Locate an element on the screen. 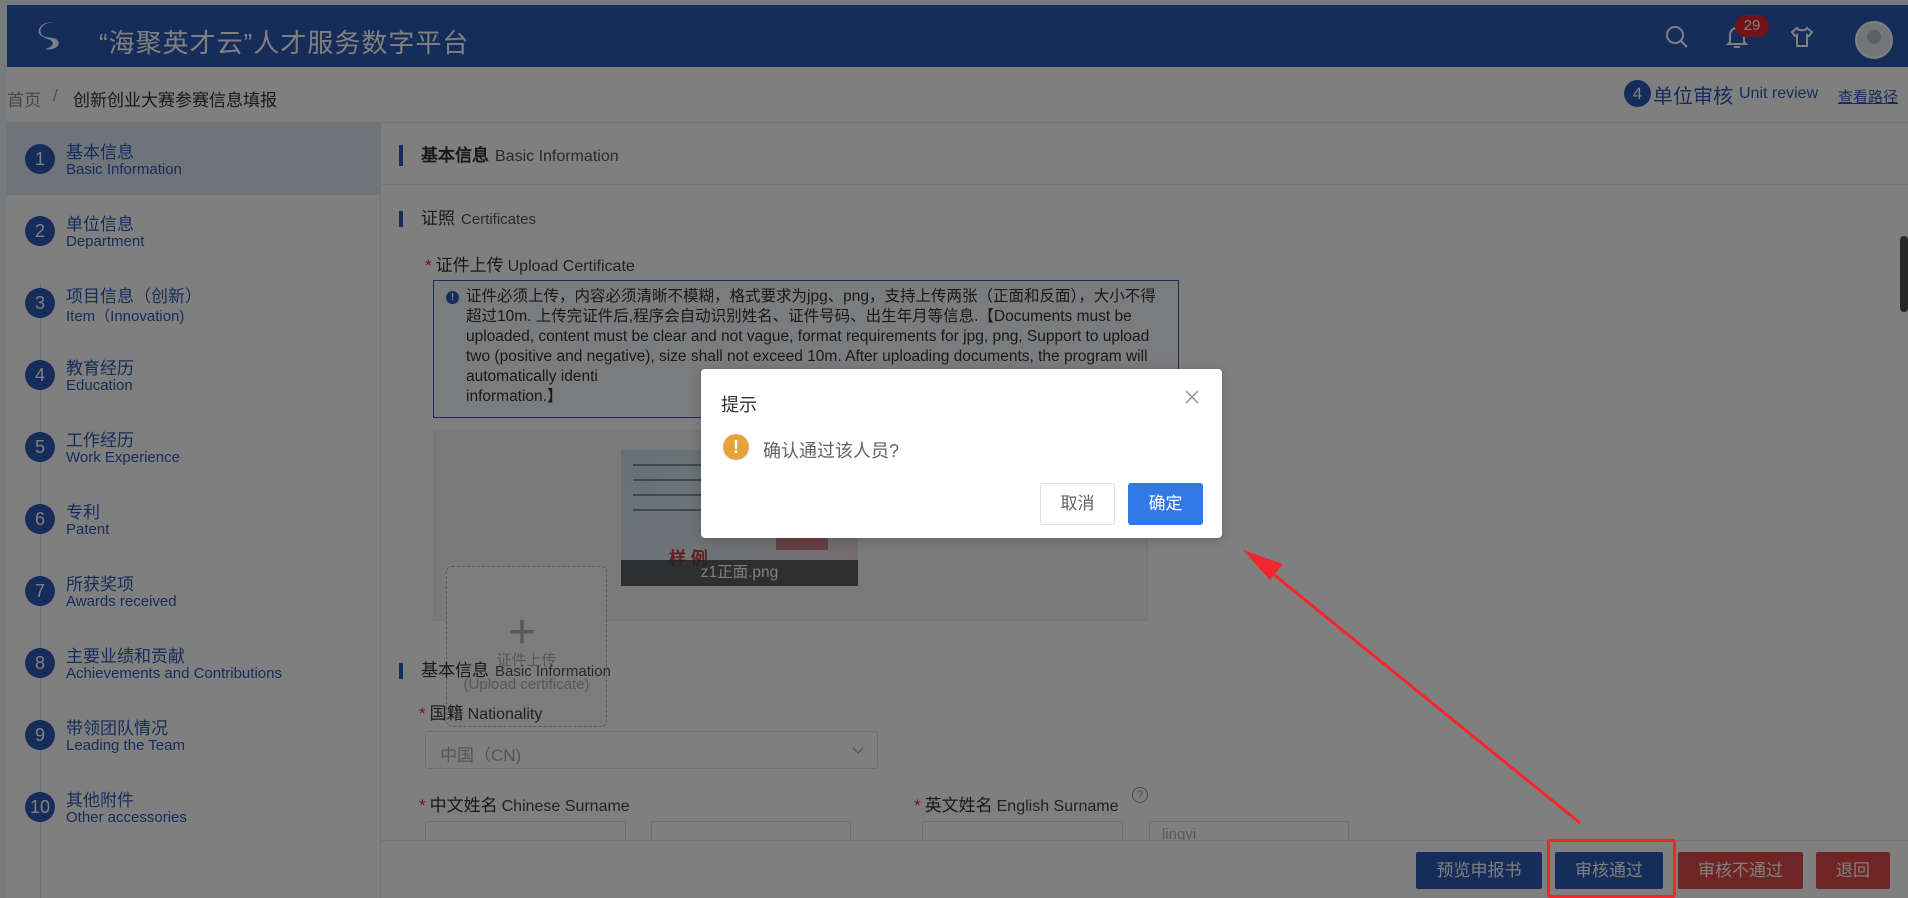 The width and height of the screenshot is (1908, 898). close-icon is located at coordinates (1192, 397).